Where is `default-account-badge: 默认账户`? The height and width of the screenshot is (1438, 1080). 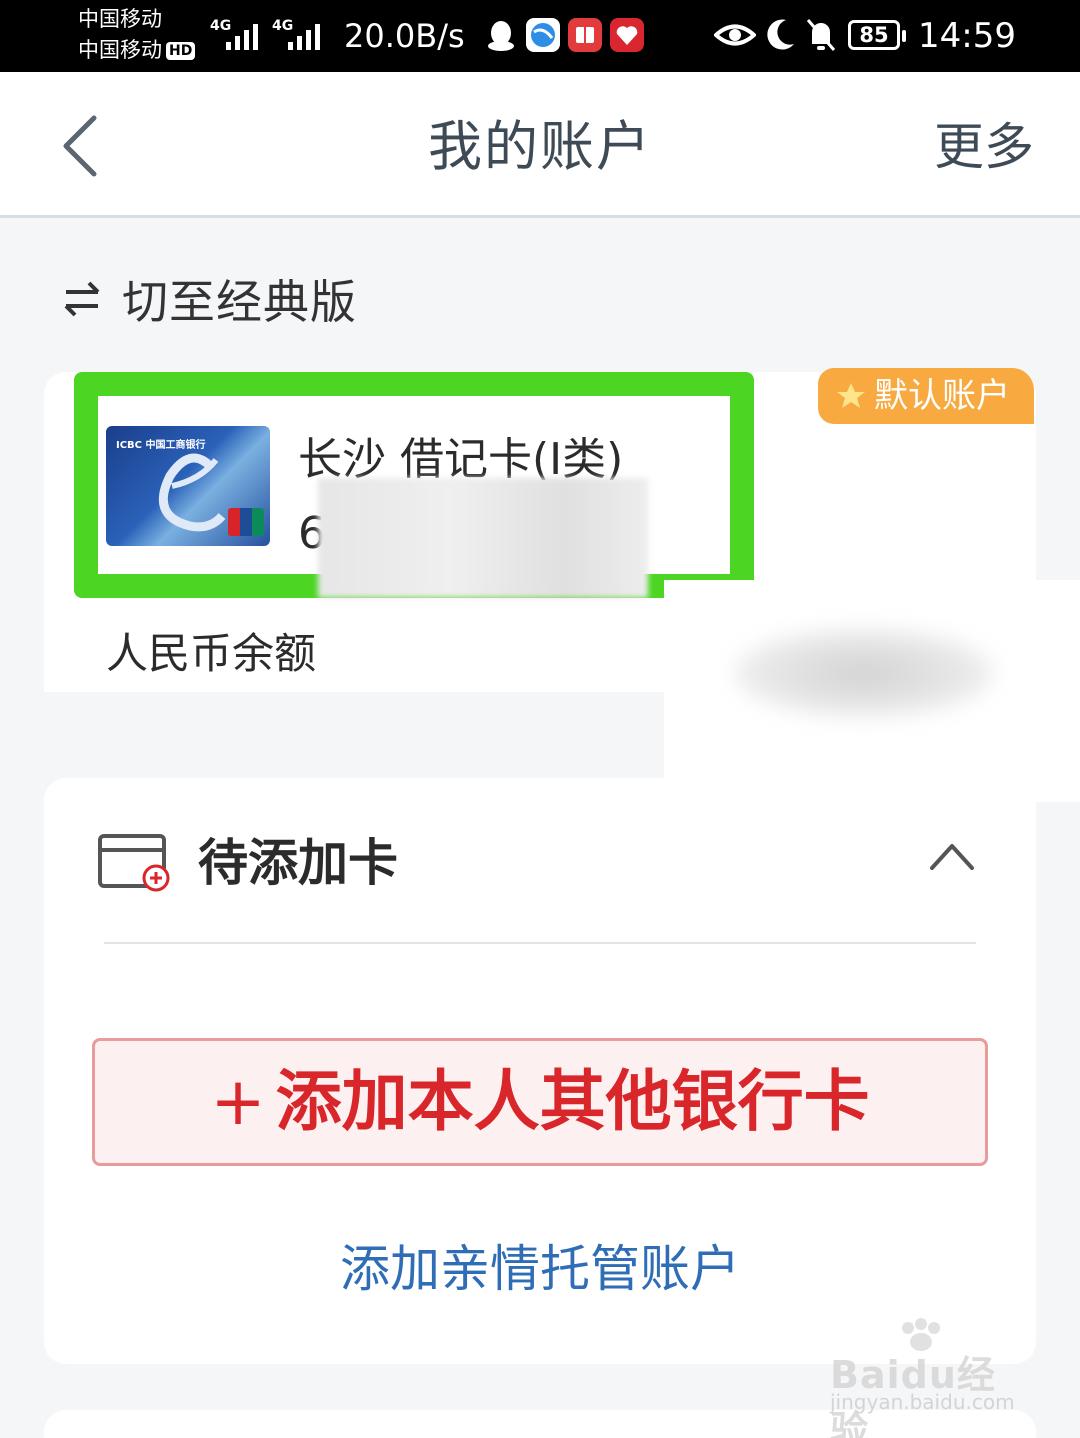 default-account-badge: 默认账户 is located at coordinates (926, 396).